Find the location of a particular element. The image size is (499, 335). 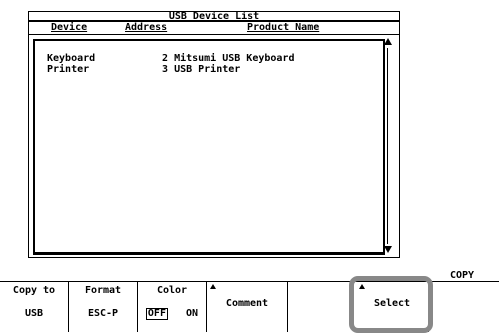

device-name: Keyboard is located at coordinates (71, 58).